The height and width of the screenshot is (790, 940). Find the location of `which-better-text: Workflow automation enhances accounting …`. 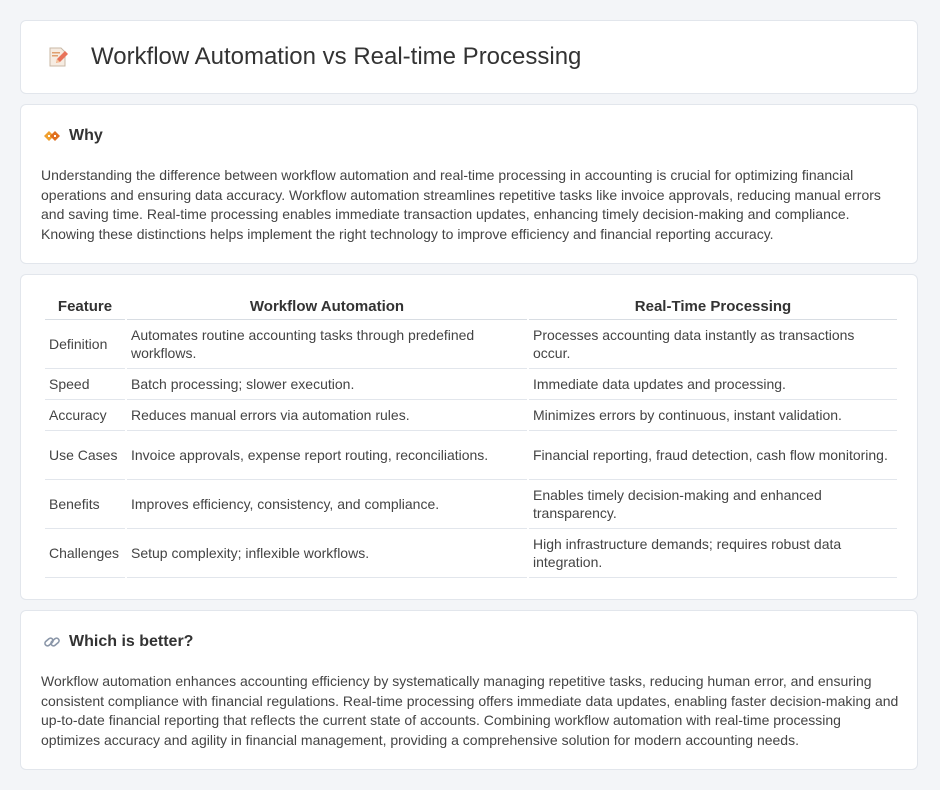

which-better-text: Workflow automation enhances accounting … is located at coordinates (470, 710).